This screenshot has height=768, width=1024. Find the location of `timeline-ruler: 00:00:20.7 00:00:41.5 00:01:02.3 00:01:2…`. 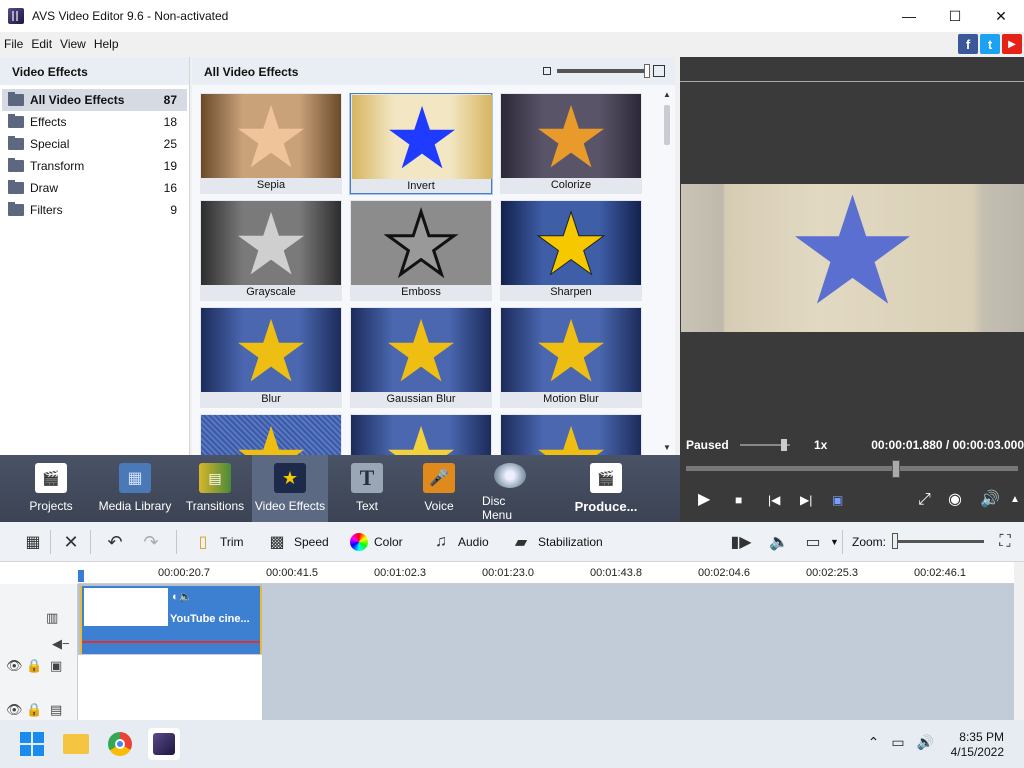

timeline-ruler: 00:00:20.7 00:00:41.5 00:01:02.3 00:01:2… is located at coordinates (546, 573).